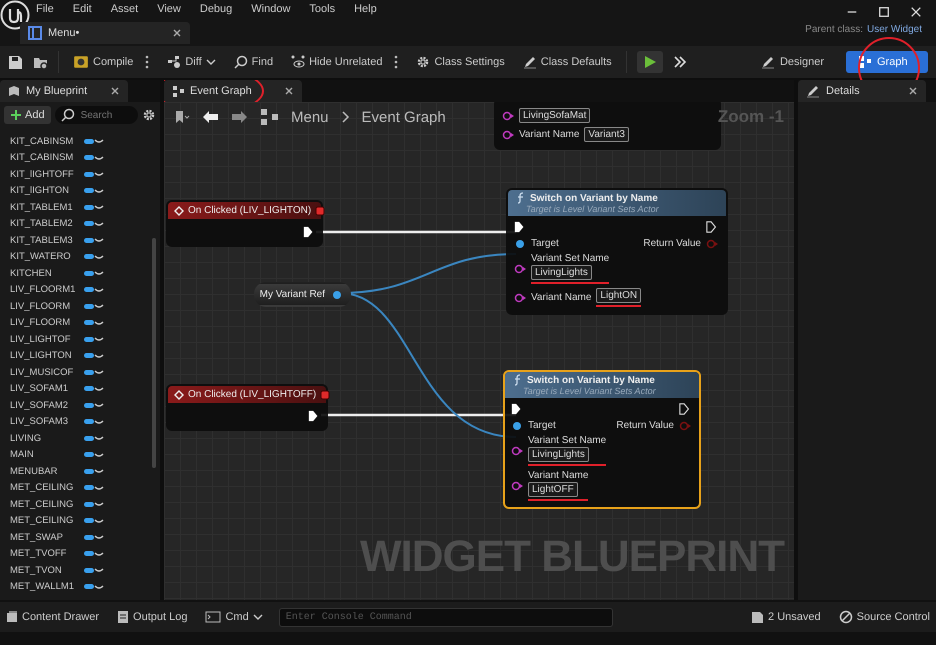 This screenshot has width=936, height=645. I want to click on menu-item: Window, so click(270, 9).